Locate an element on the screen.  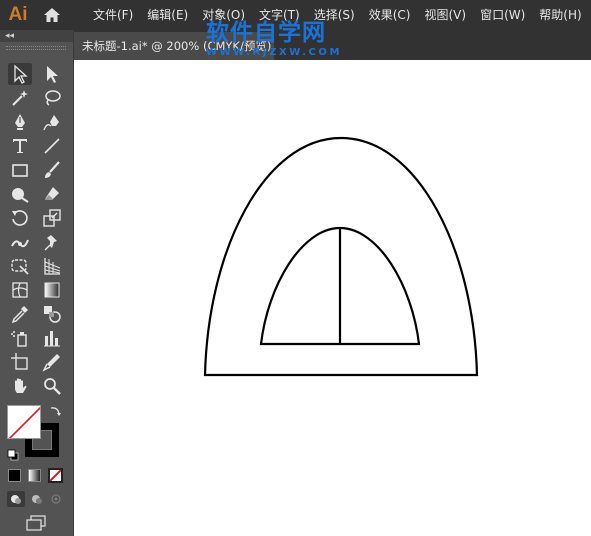
draw-inside-icon is located at coordinates (56, 499).